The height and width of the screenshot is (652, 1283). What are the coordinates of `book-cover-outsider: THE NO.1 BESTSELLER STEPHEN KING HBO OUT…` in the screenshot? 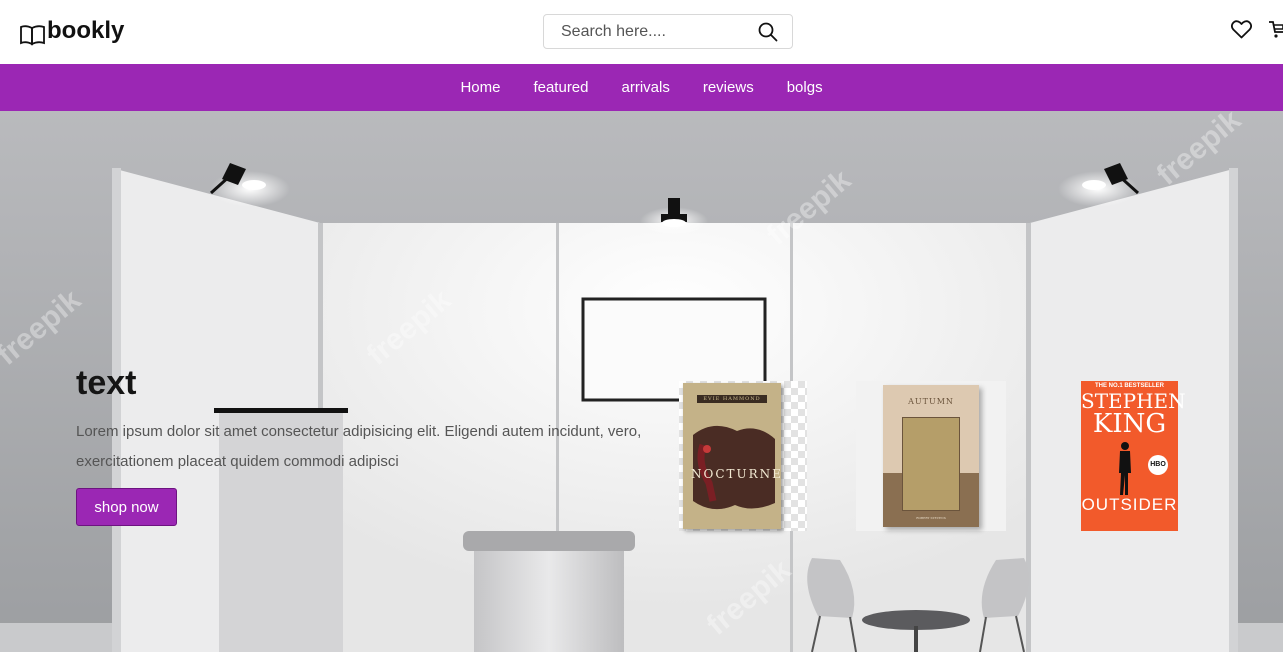 It's located at (1133, 456).